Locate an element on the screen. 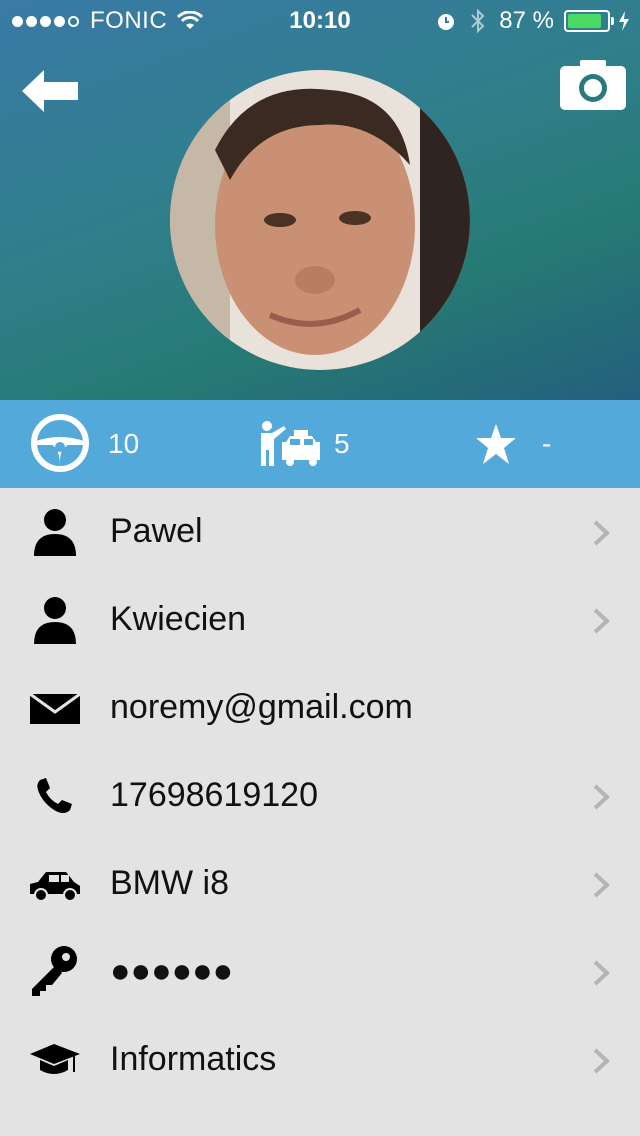 The height and width of the screenshot is (1136, 640). star-icon is located at coordinates (496, 444).